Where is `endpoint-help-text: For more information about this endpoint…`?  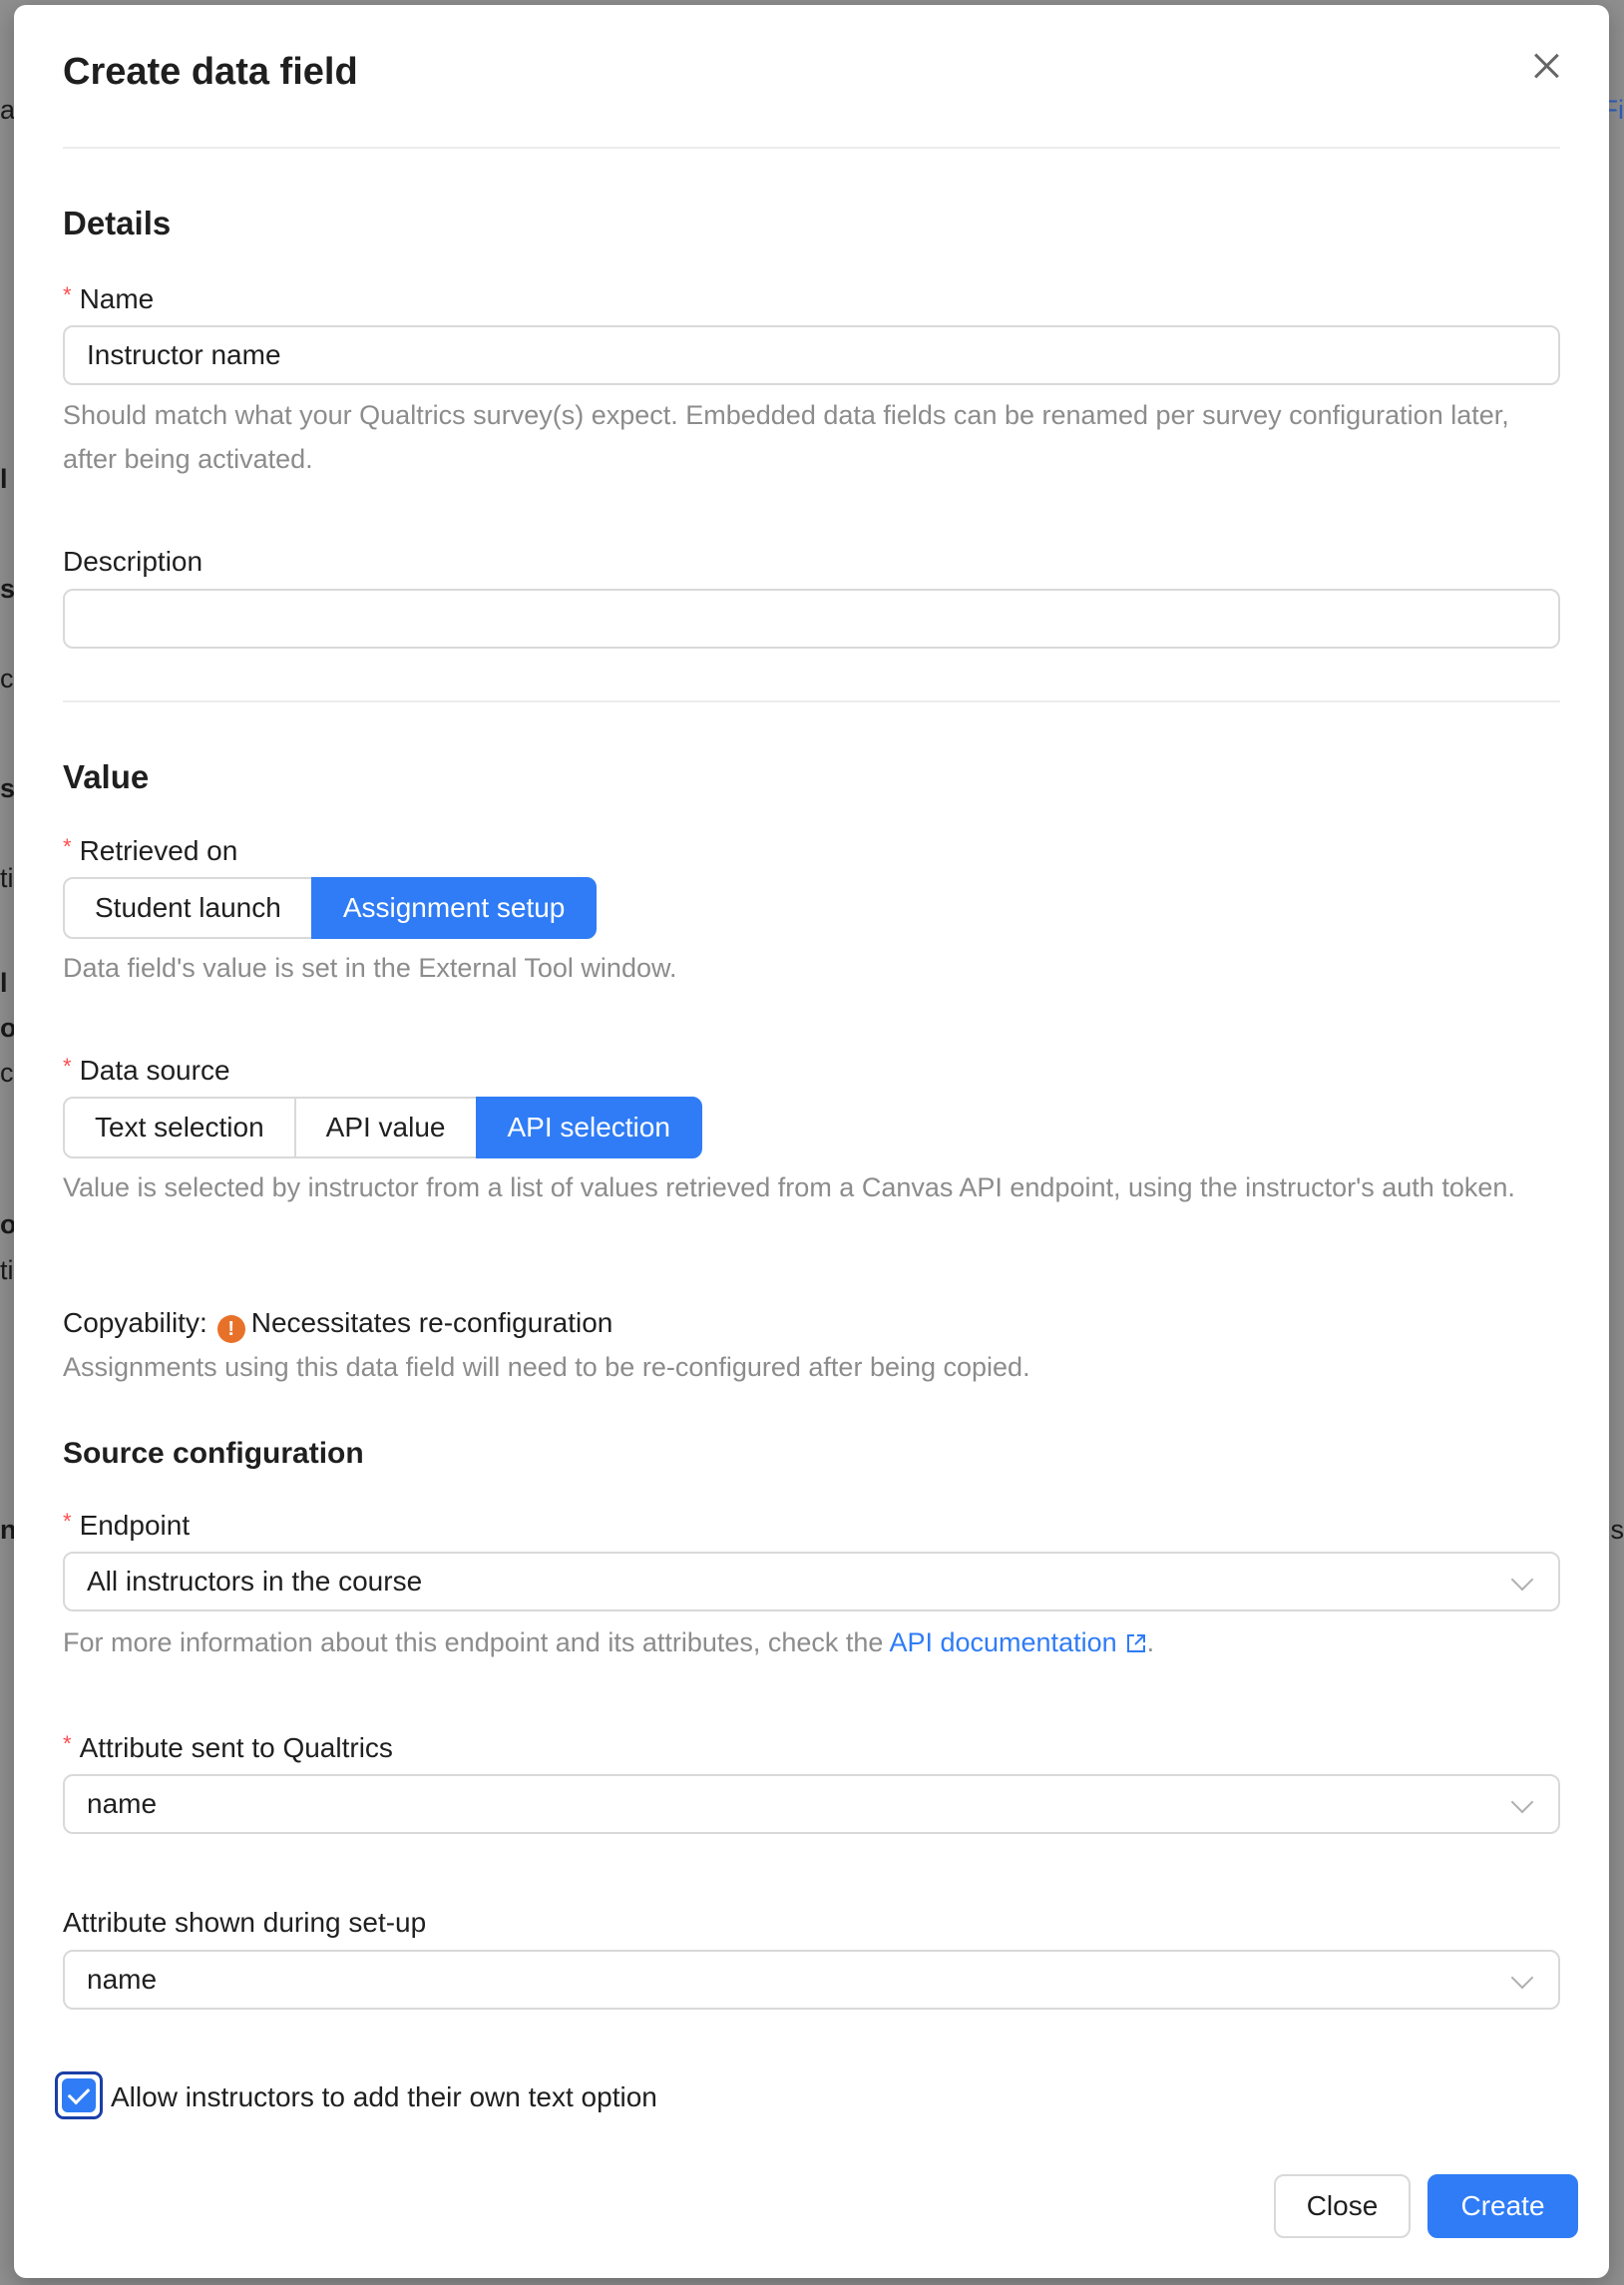
endpoint-help-text: For more information about this endpoint… is located at coordinates (812, 1642).